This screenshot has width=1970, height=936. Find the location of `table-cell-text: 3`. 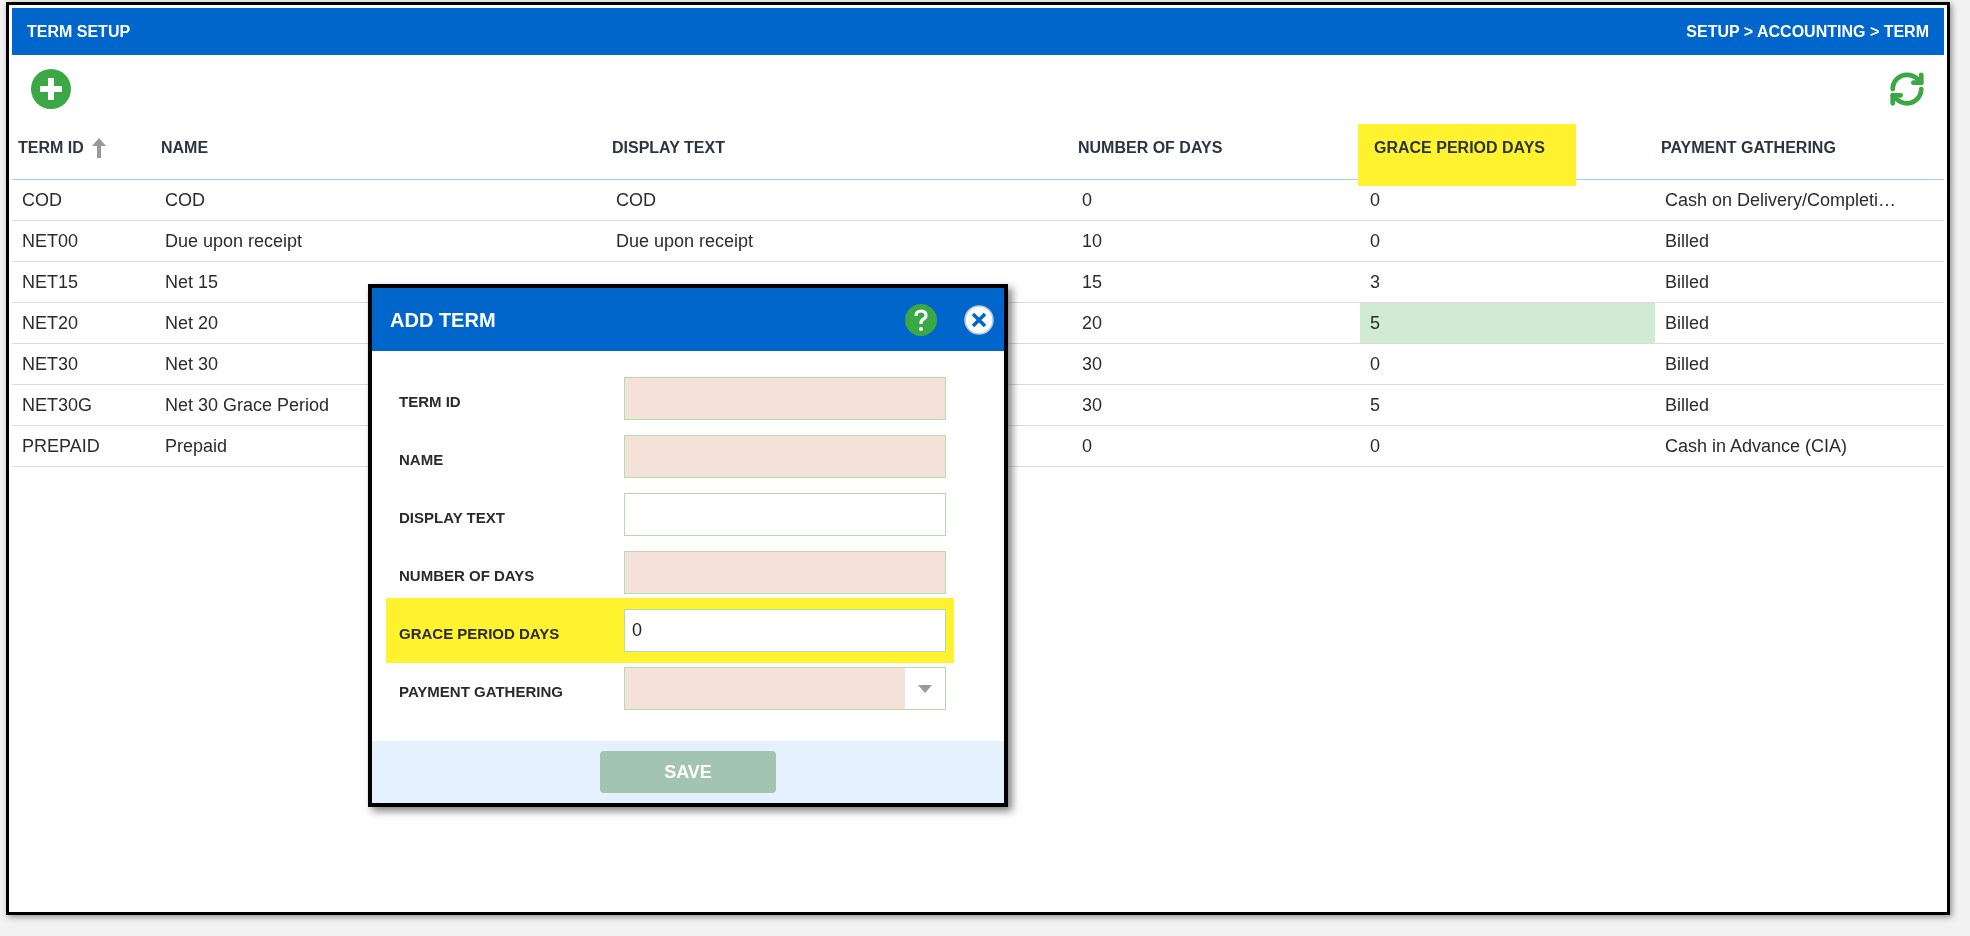

table-cell-text: 3 is located at coordinates (1375, 282).